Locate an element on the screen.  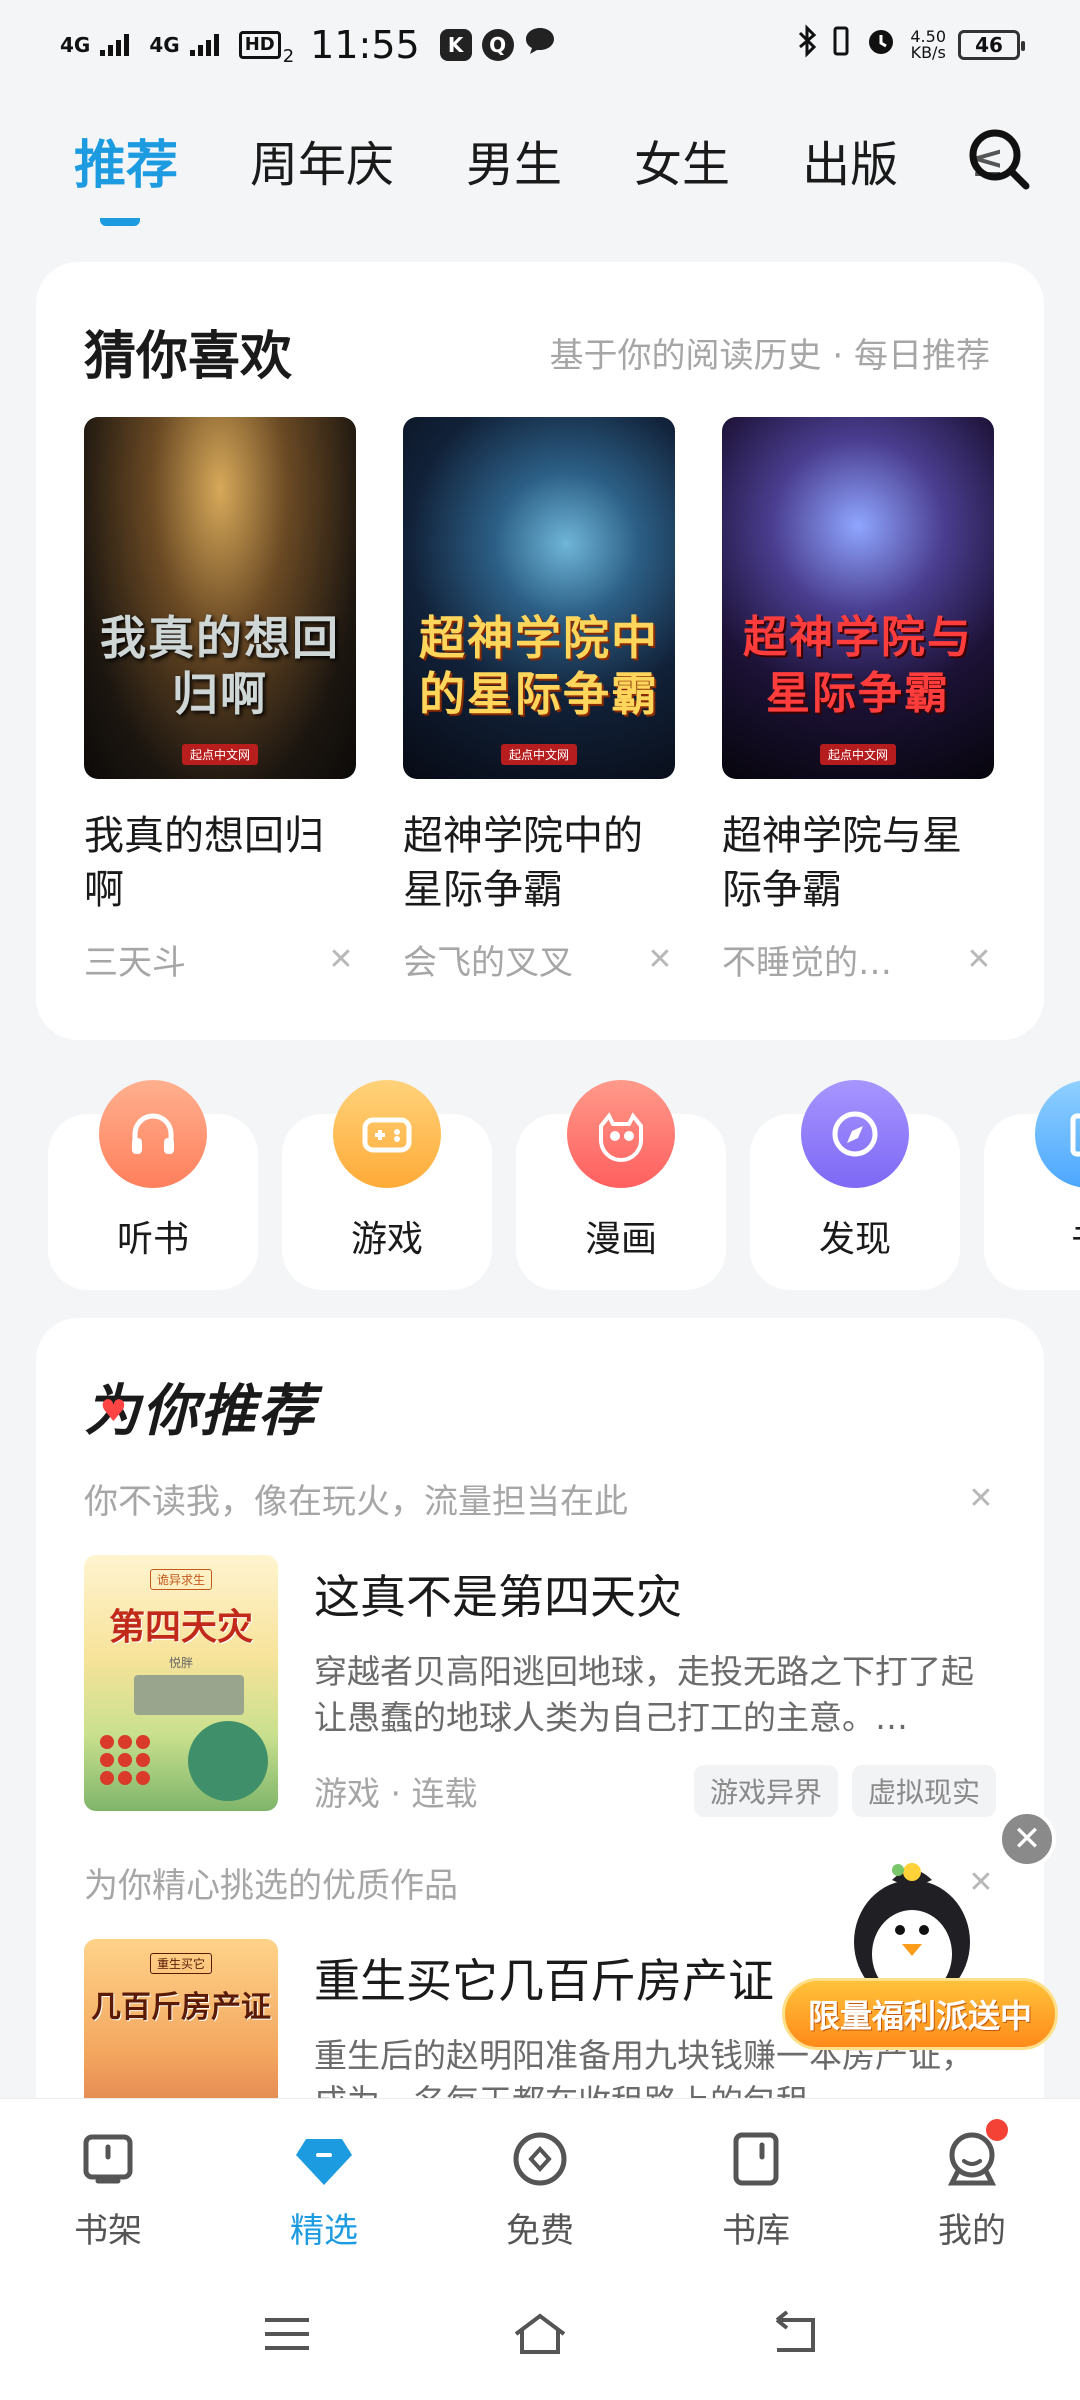
promo-floating-widget: ✕ 限量福利派送中 is located at coordinates (922, 1935).